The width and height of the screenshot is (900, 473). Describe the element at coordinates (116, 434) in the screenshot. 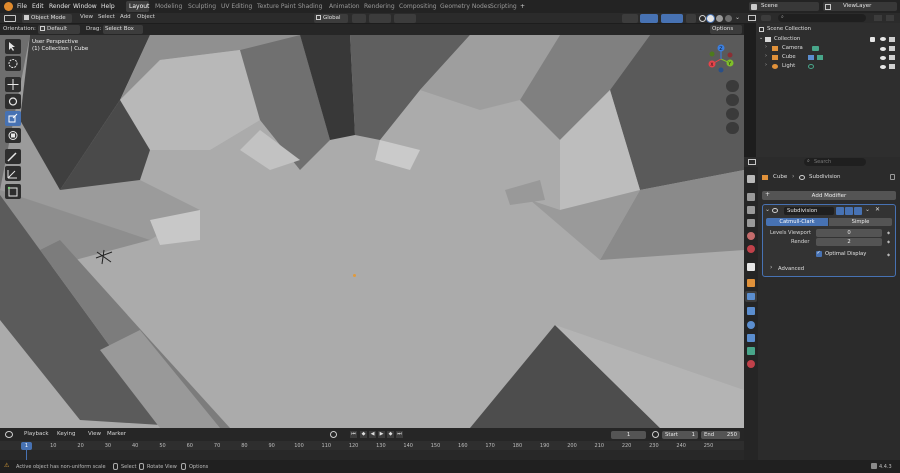

I see `menu-marker: Marker` at that location.